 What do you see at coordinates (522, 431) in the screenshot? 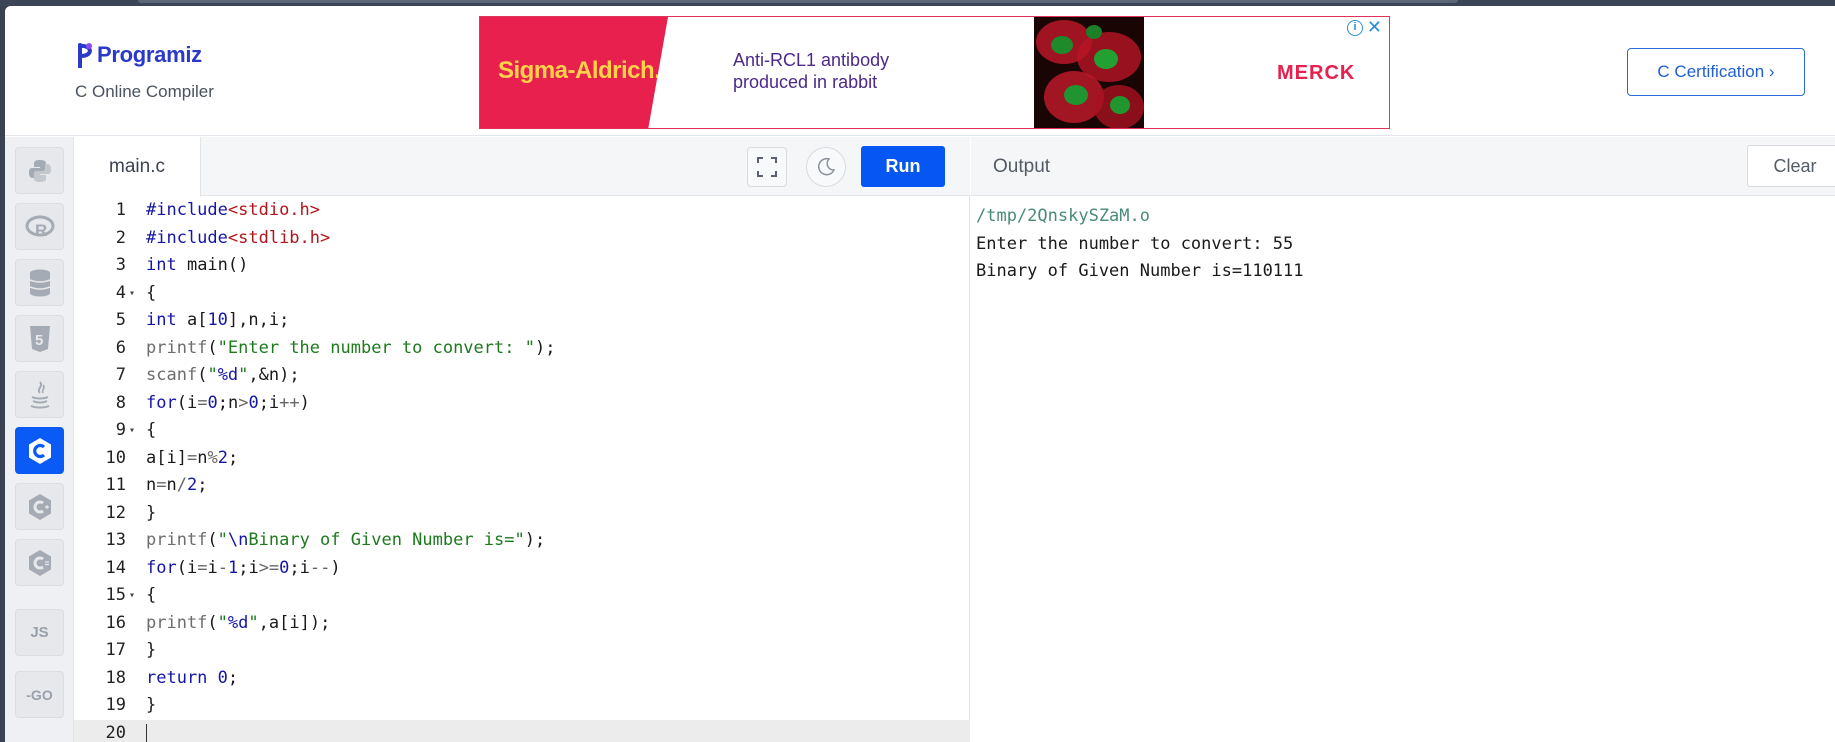
I see `code-line: 9 ▾ {` at bounding box center [522, 431].